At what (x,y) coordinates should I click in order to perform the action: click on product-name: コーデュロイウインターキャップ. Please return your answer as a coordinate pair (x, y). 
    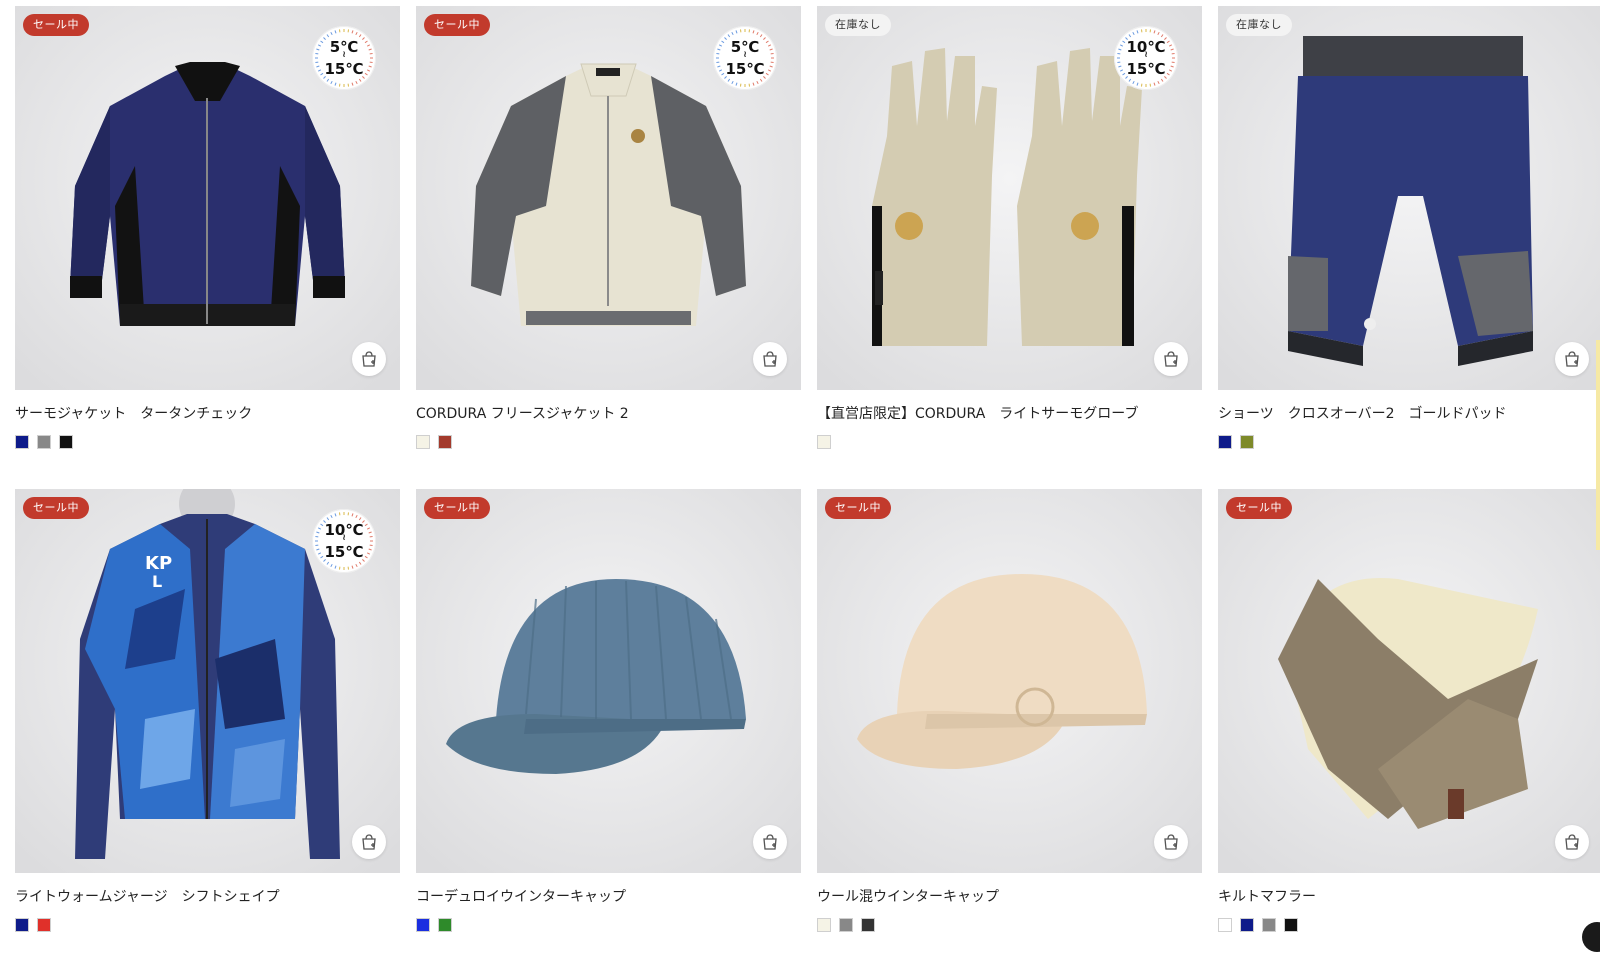
    Looking at the image, I should click on (608, 895).